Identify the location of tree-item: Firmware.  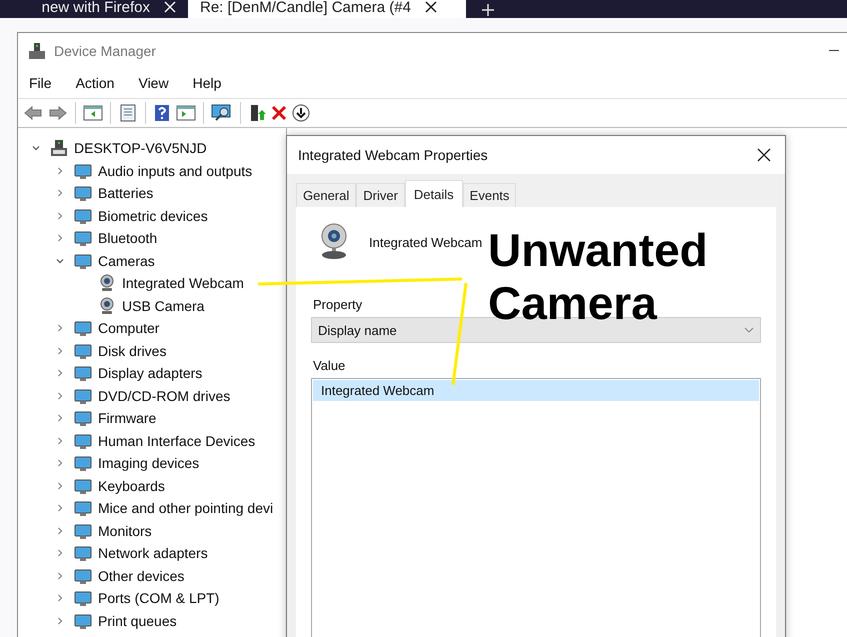
(127, 418).